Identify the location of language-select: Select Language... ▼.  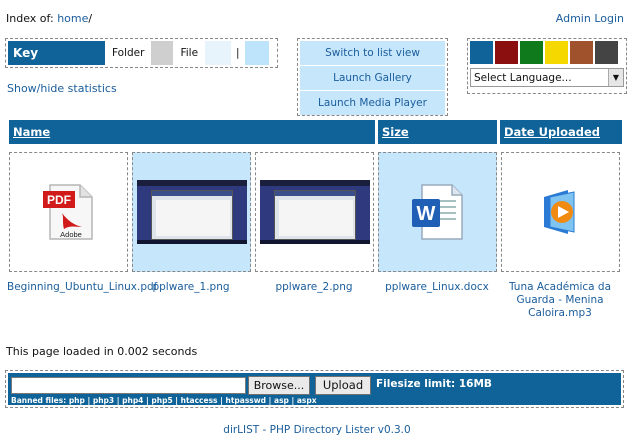
(547, 77).